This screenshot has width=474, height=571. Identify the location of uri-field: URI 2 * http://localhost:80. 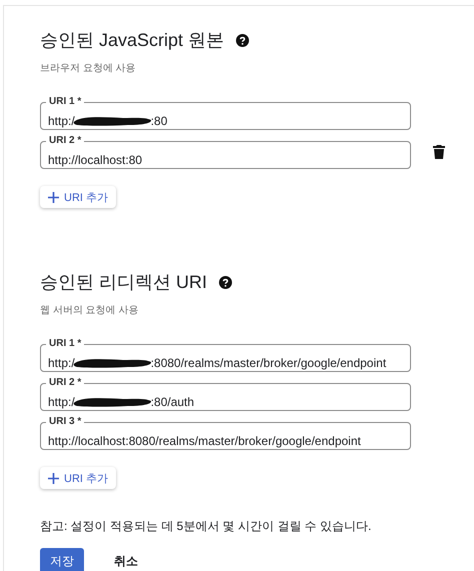
(225, 152).